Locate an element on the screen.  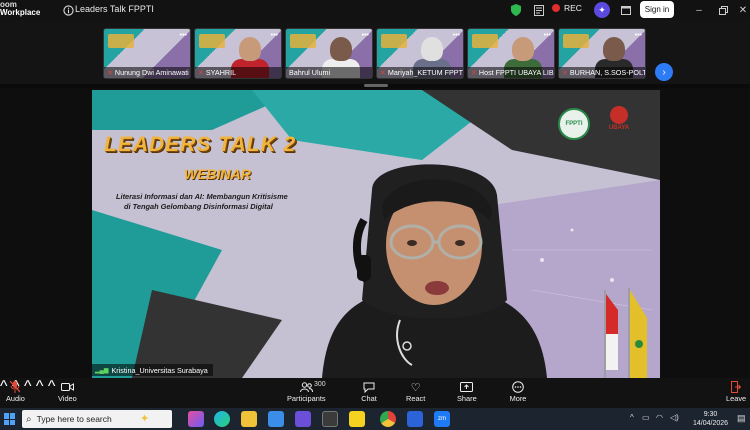
sign-in-button: Sign in is located at coordinates (657, 9).